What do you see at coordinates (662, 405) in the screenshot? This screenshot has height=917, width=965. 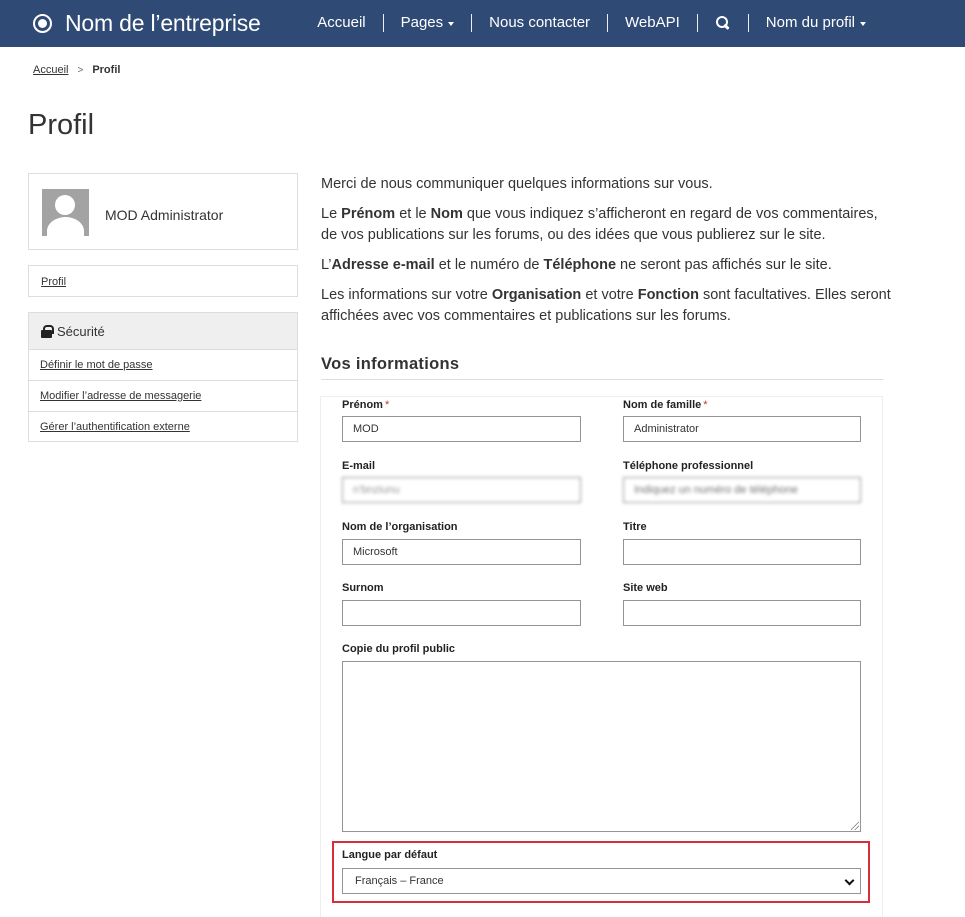 I see `last-name-label-text: Nom de famille` at bounding box center [662, 405].